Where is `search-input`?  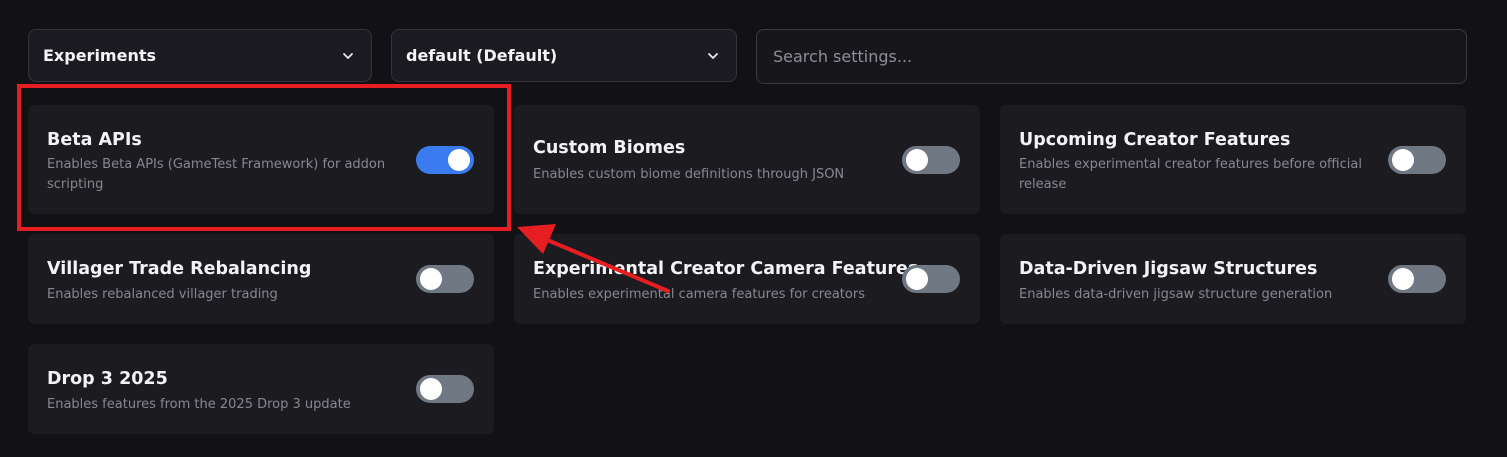
search-input is located at coordinates (1111, 56).